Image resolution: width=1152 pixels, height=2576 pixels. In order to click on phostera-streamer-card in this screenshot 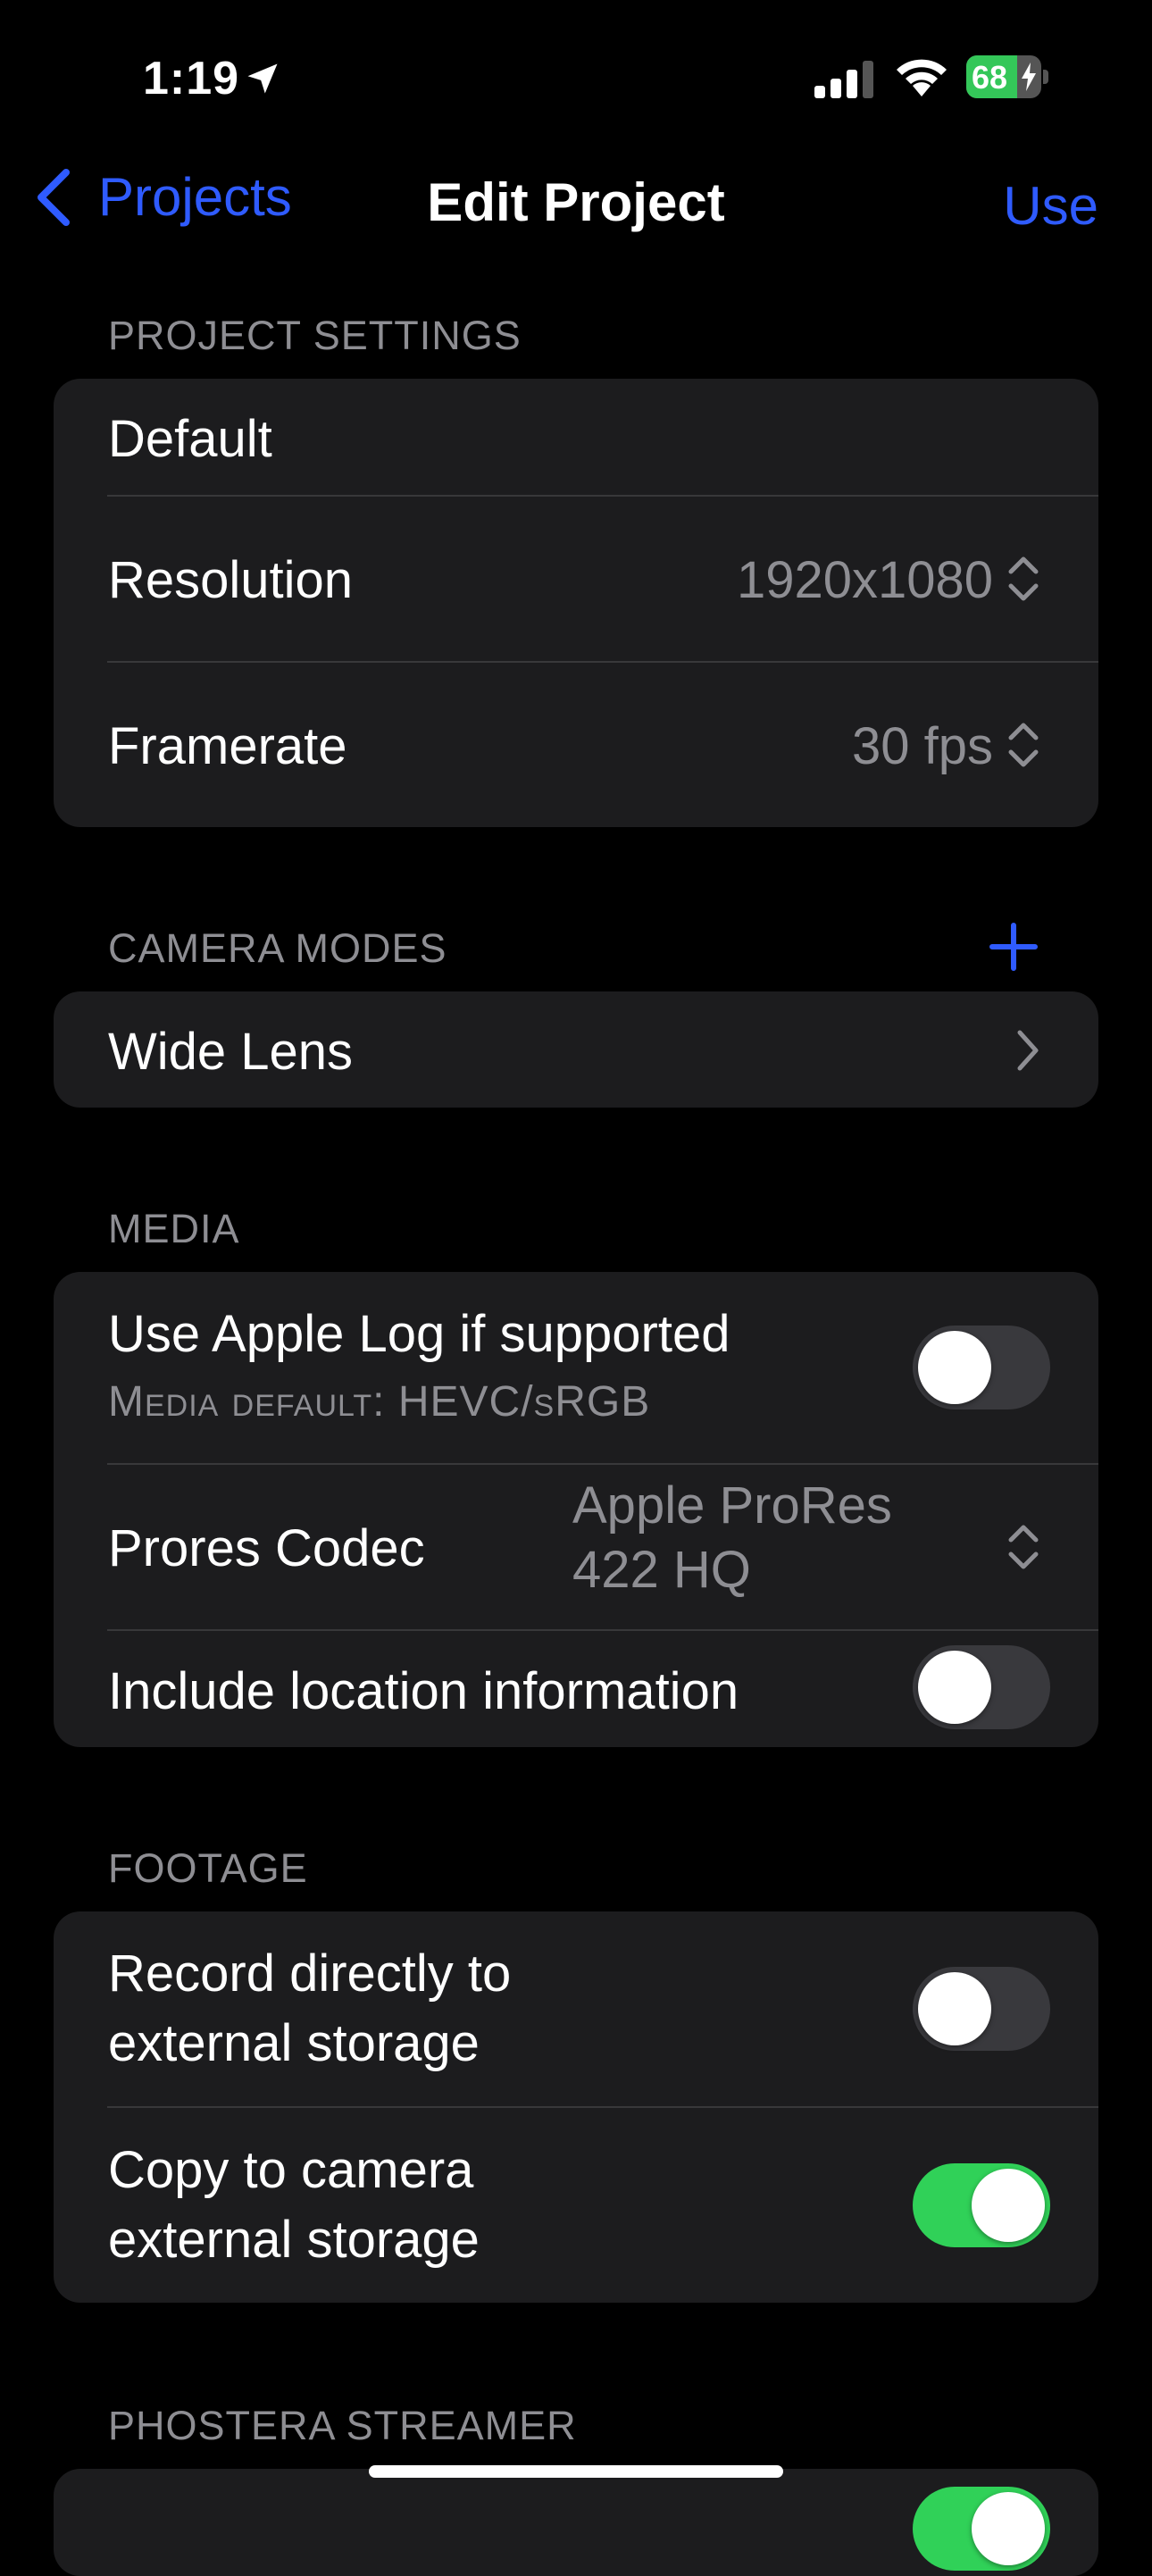, I will do `click(576, 2523)`.